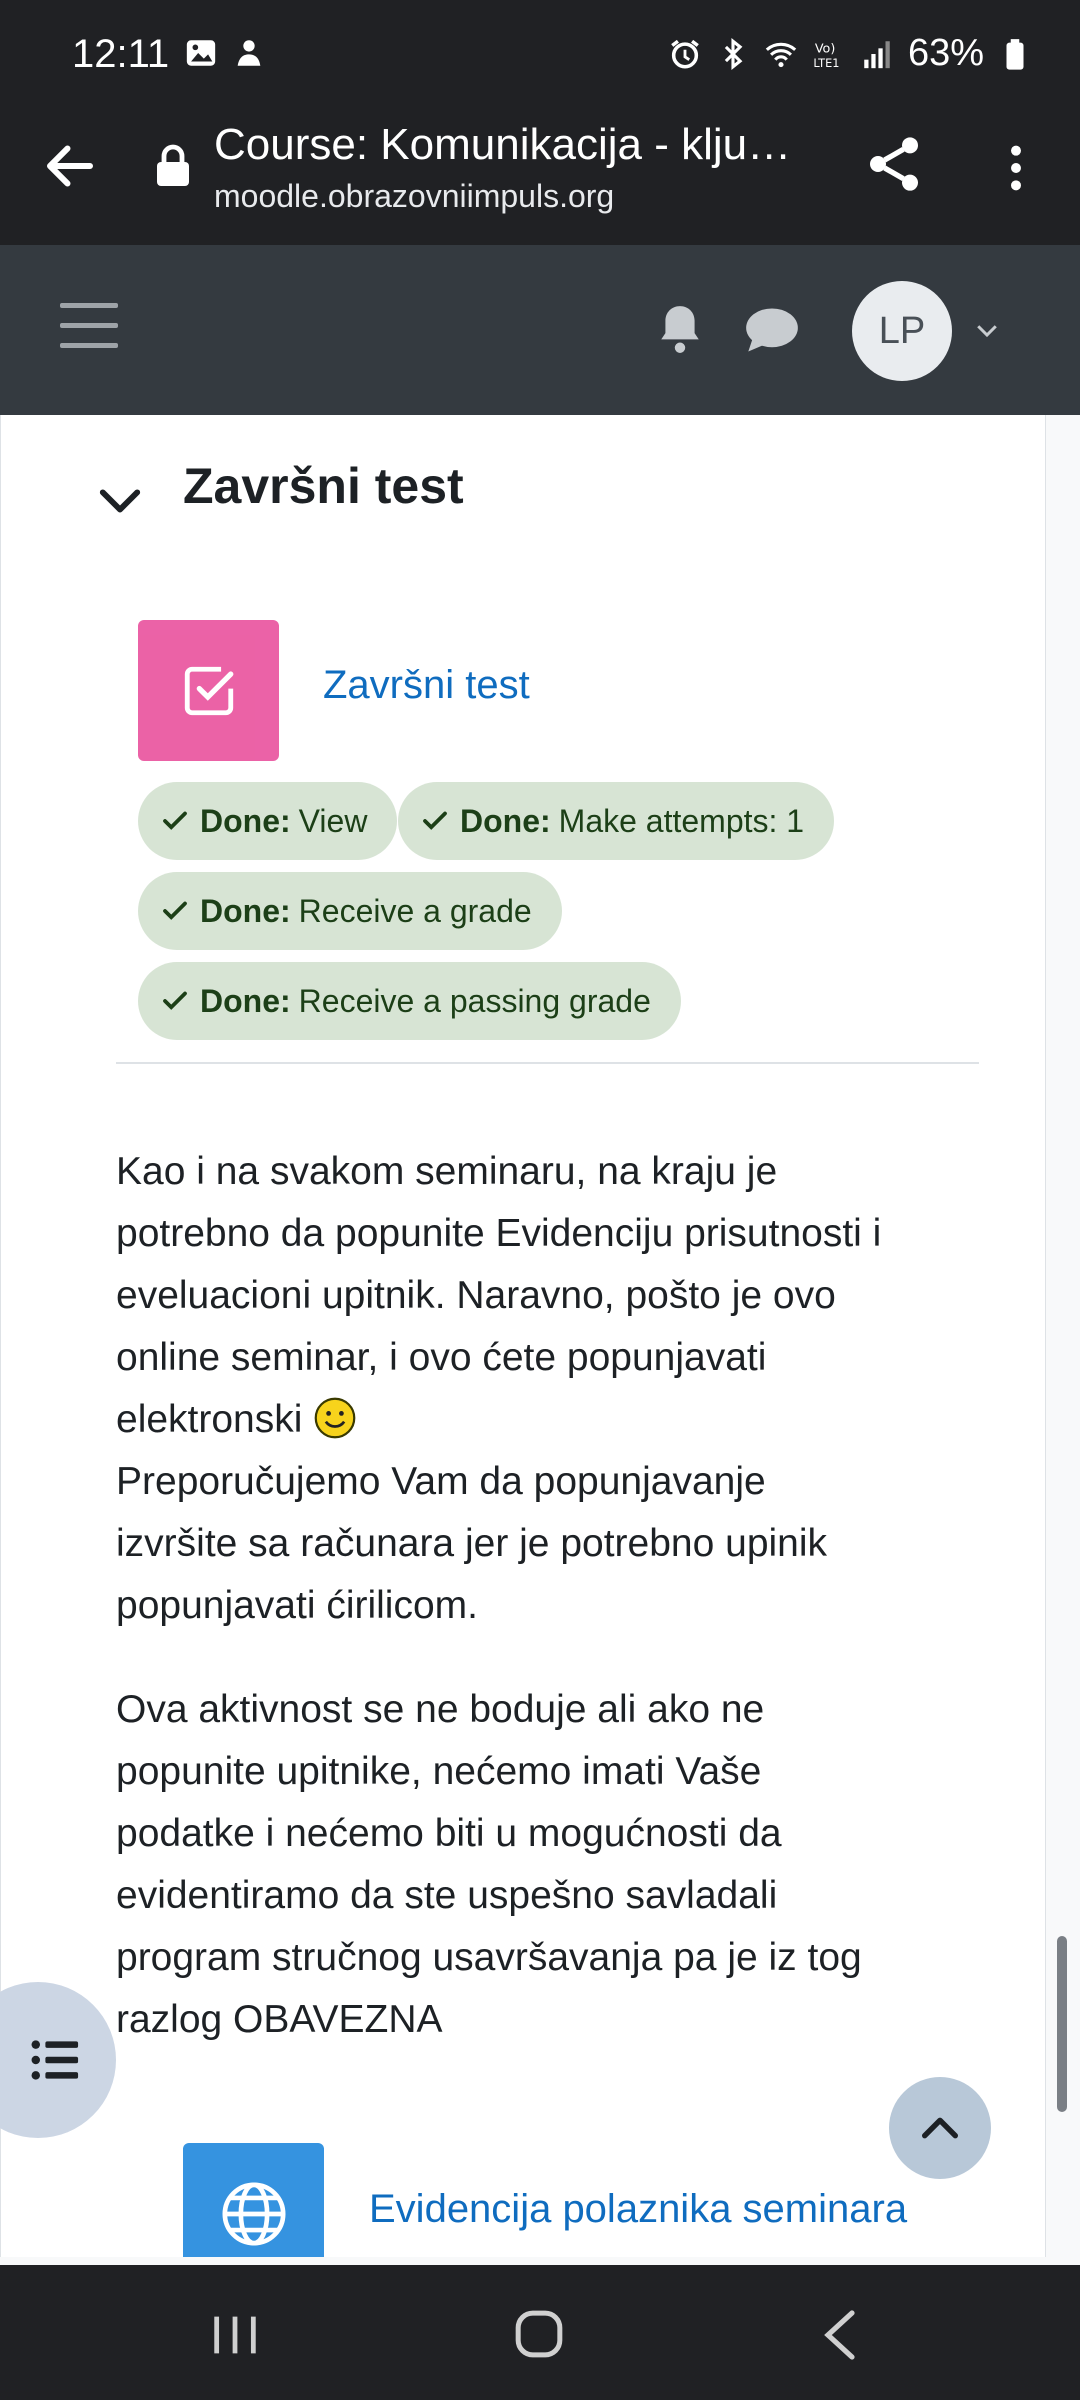 This screenshot has height=2400, width=1080. Describe the element at coordinates (987, 330) in the screenshot. I see `chevron-down-icon` at that location.